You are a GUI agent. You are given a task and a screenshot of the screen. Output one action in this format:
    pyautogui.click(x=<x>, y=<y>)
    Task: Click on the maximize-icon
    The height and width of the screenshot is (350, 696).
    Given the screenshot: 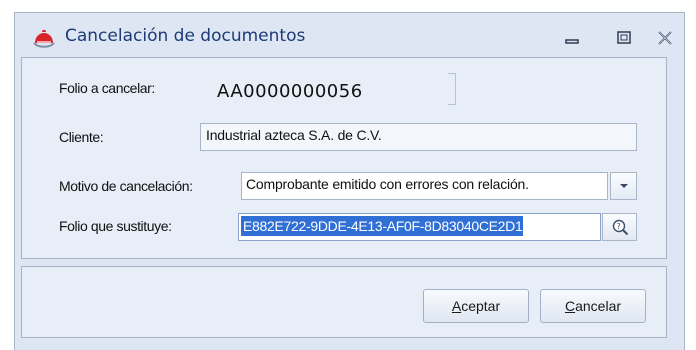 What is the action you would take?
    pyautogui.click(x=624, y=38)
    